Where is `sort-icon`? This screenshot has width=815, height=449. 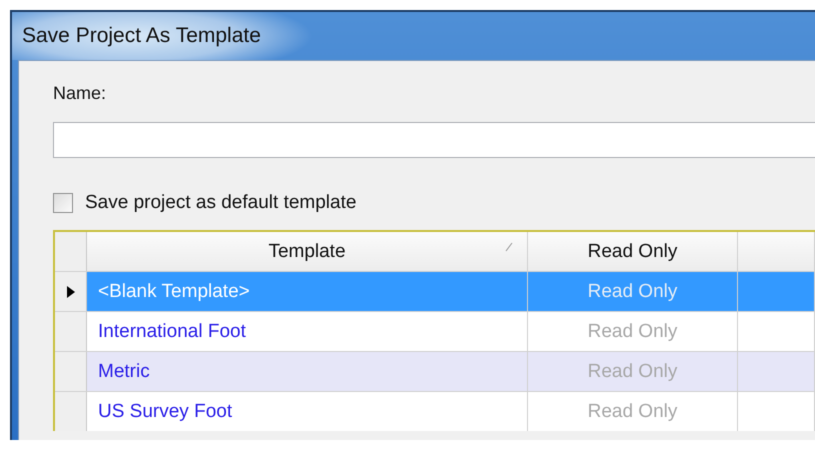 sort-icon is located at coordinates (509, 247).